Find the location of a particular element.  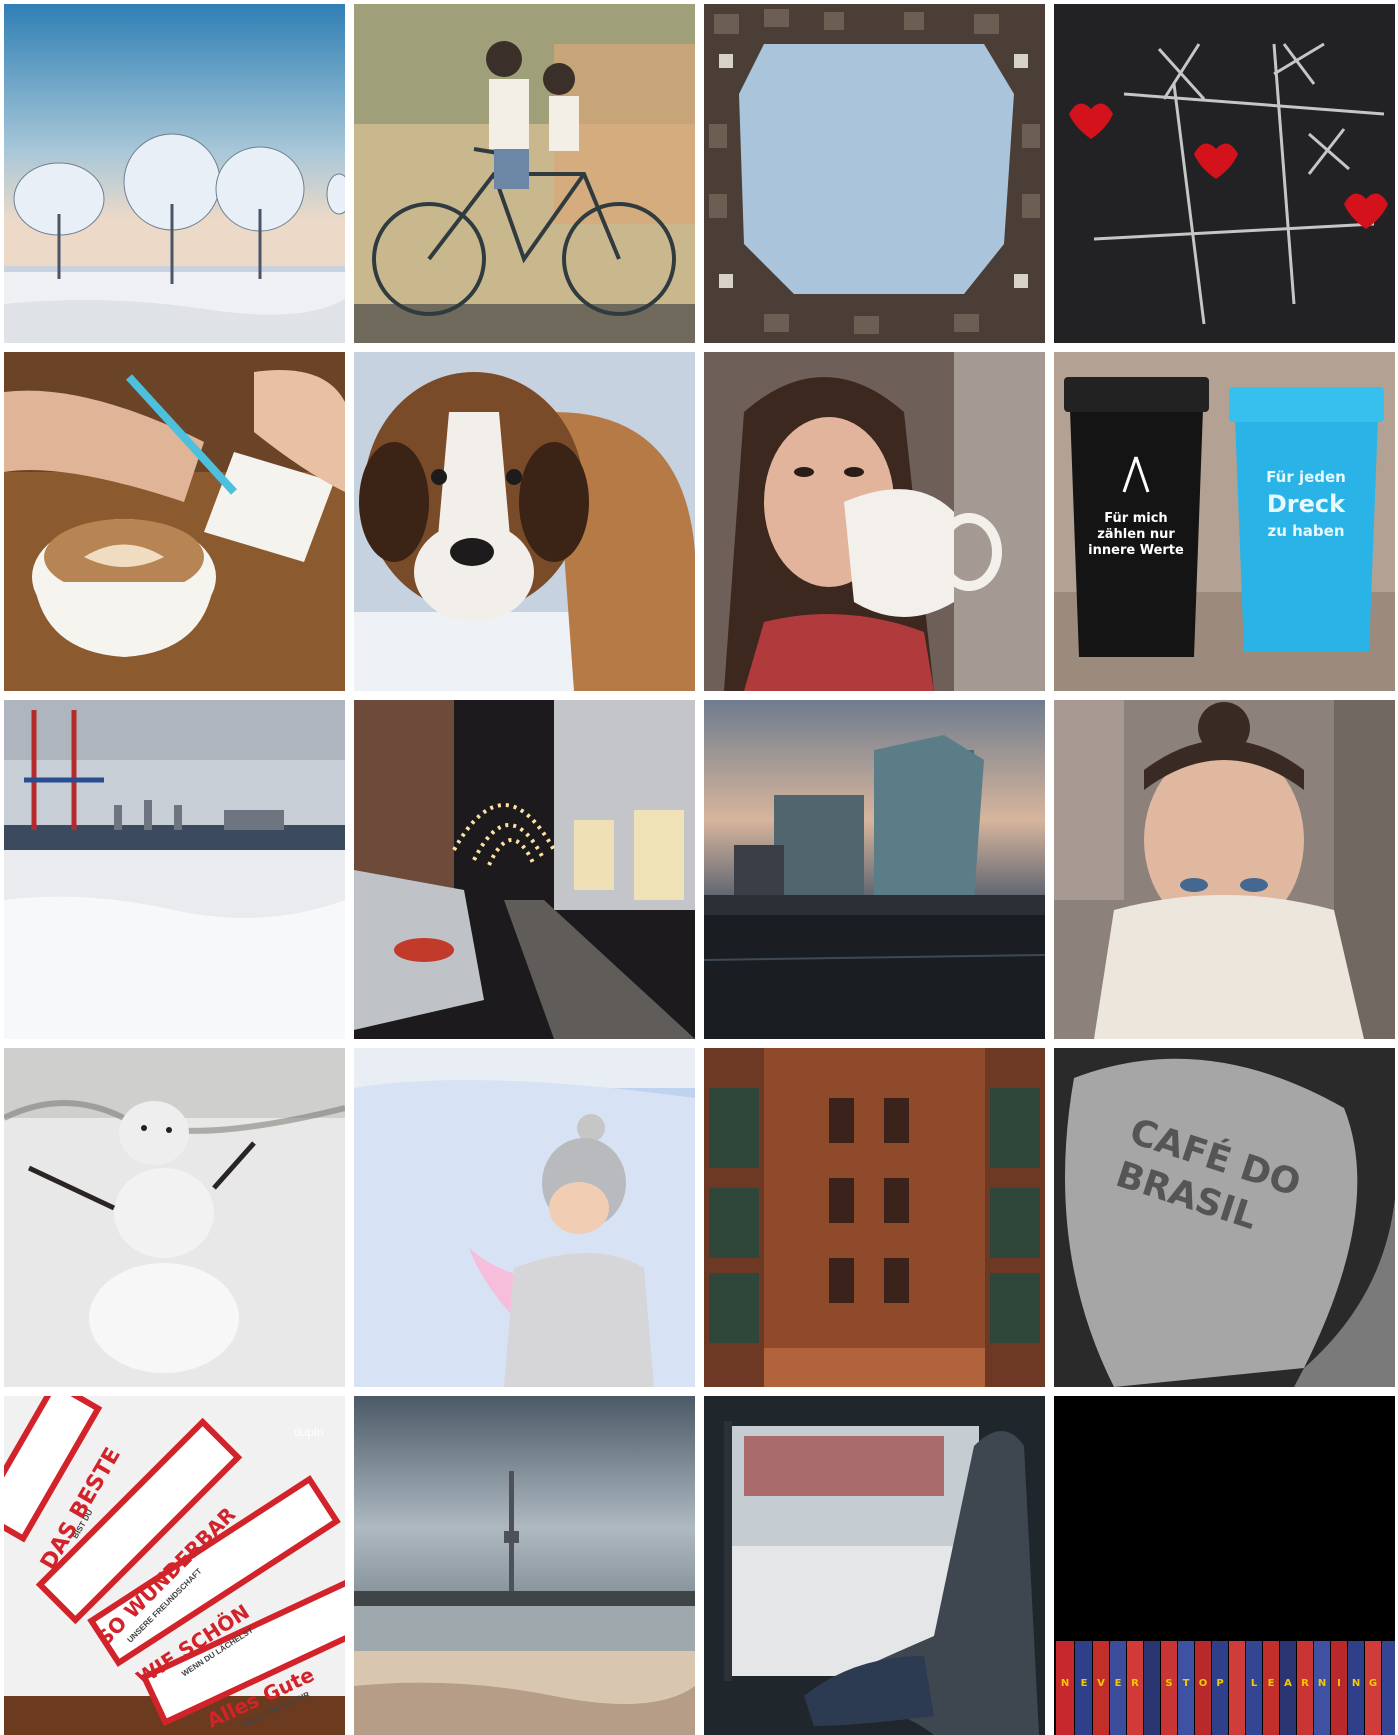

frozen-harbor-image is located at coordinates (174, 869).